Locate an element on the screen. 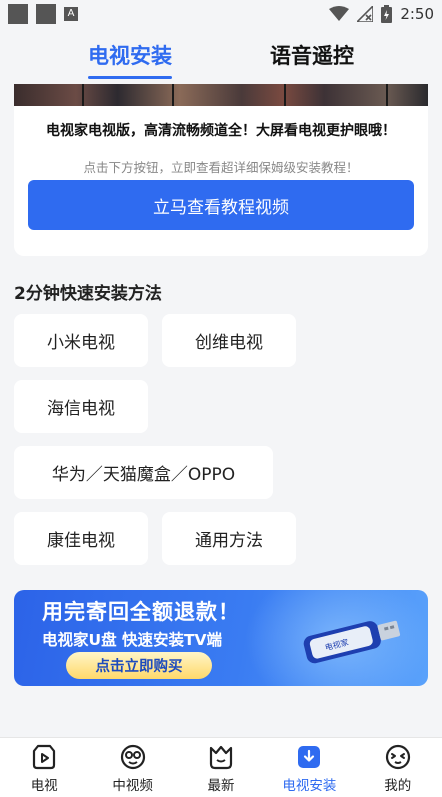 The width and height of the screenshot is (442, 797). usb-drive-icon: 电视家 is located at coordinates (352, 642).